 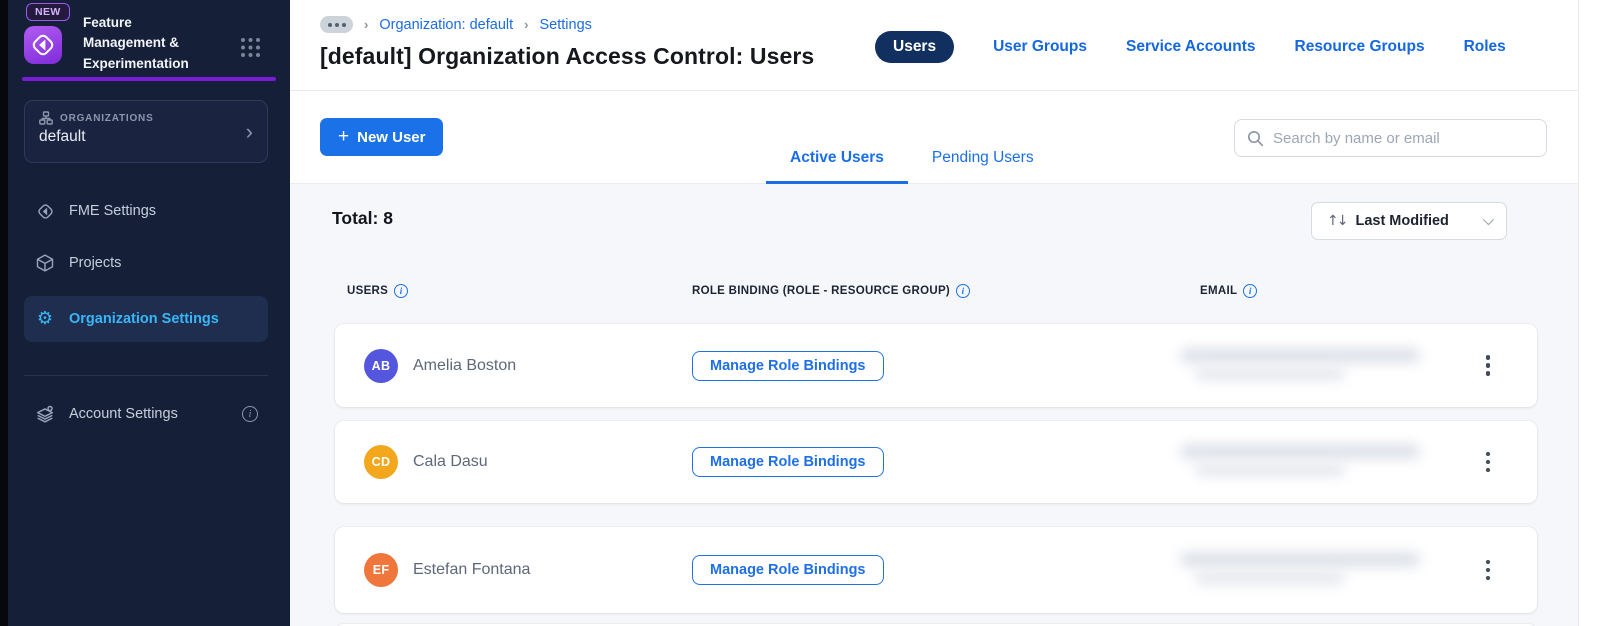 I want to click on avatar: AB, so click(x=381, y=365).